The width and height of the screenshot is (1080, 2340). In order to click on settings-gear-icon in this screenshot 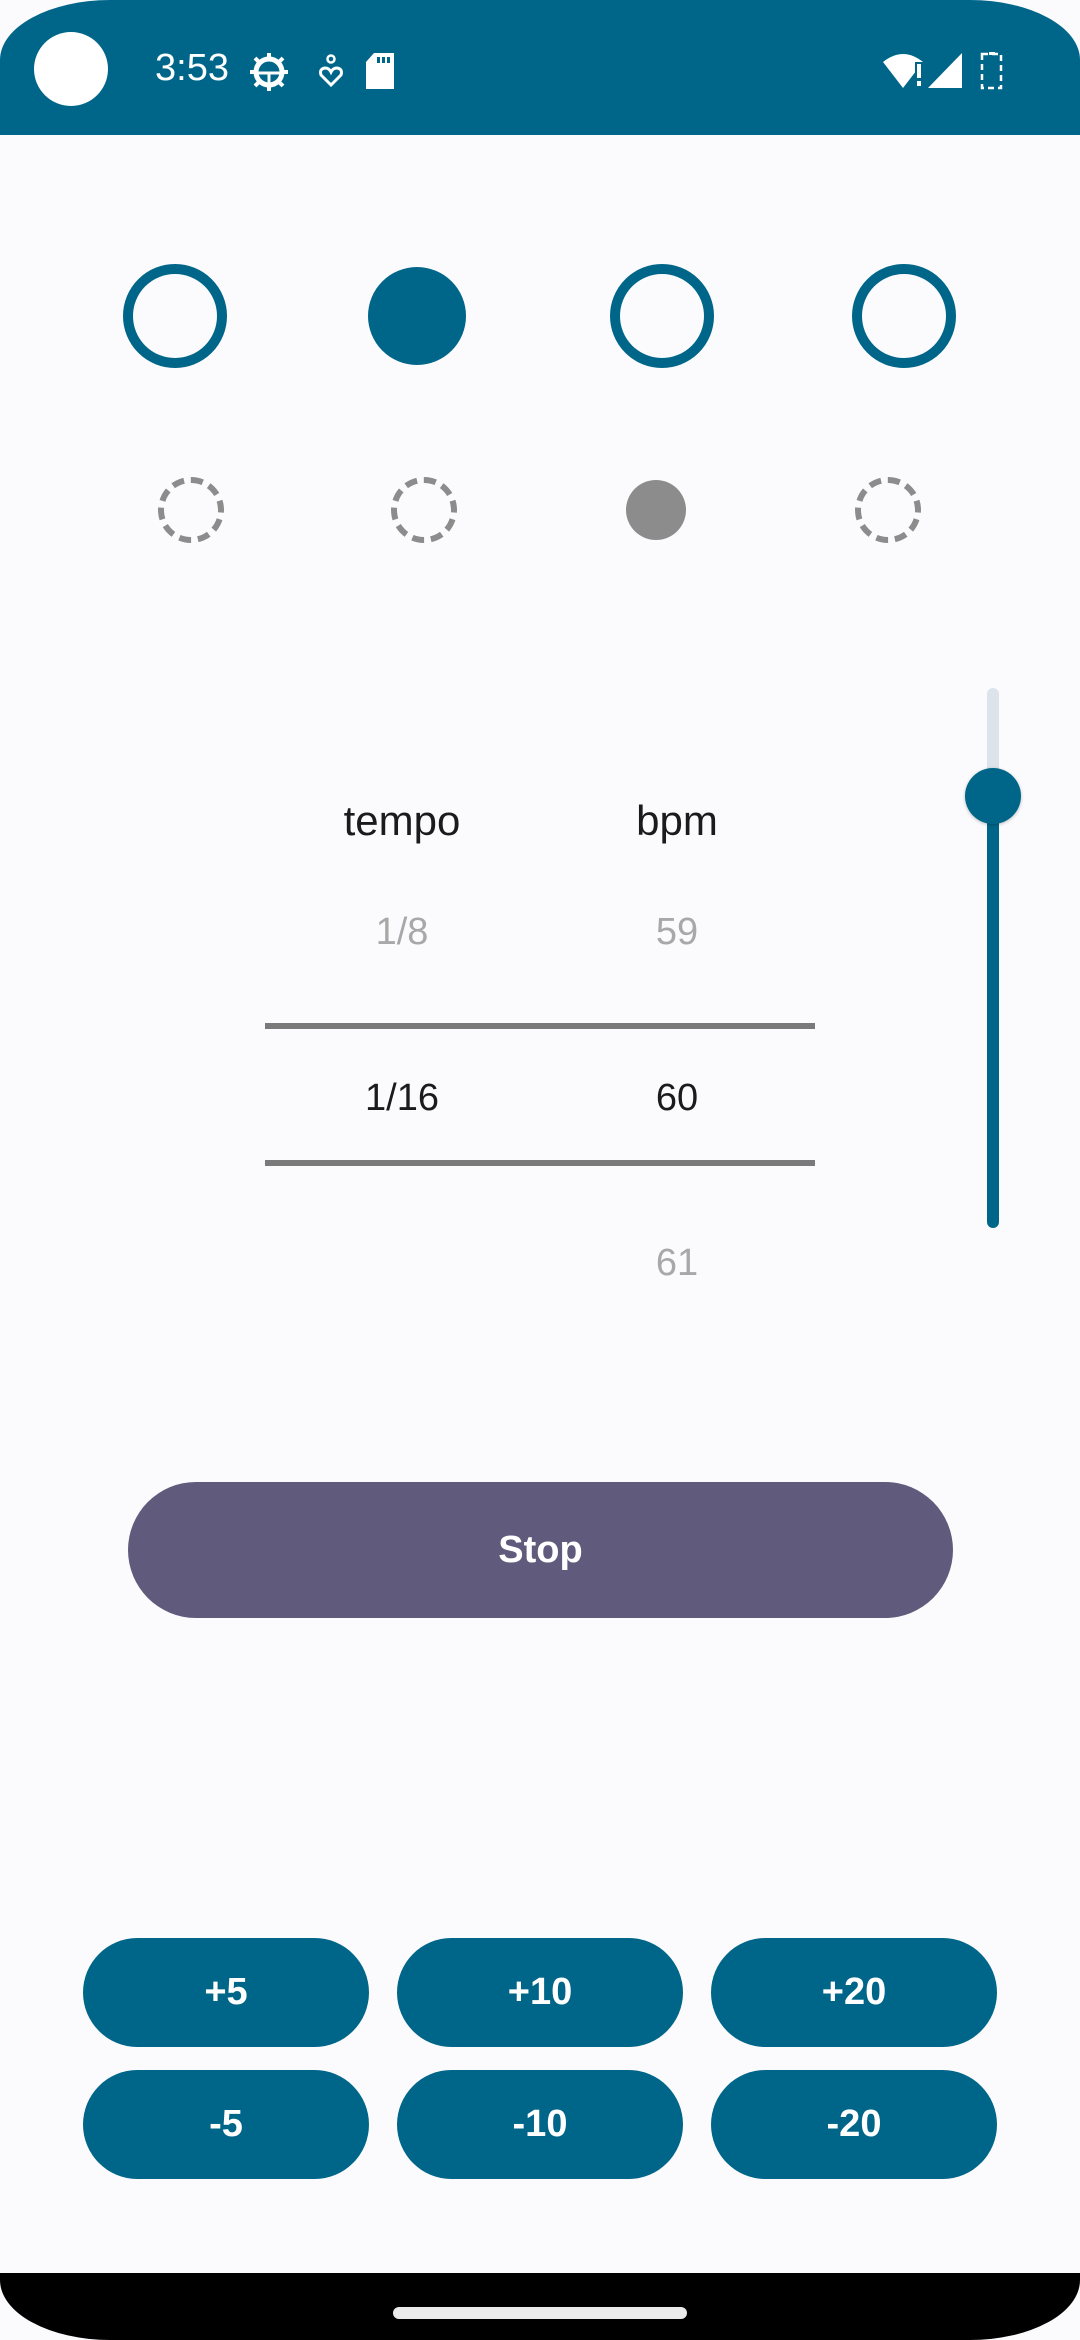, I will do `click(269, 72)`.